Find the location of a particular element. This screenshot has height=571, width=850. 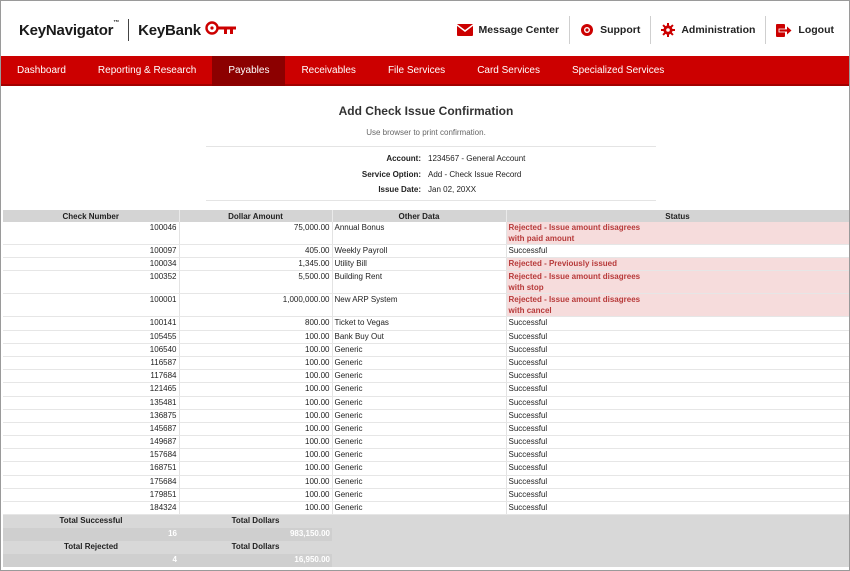

dollar-amount-cell: 1,000,000.00 is located at coordinates (256, 305).